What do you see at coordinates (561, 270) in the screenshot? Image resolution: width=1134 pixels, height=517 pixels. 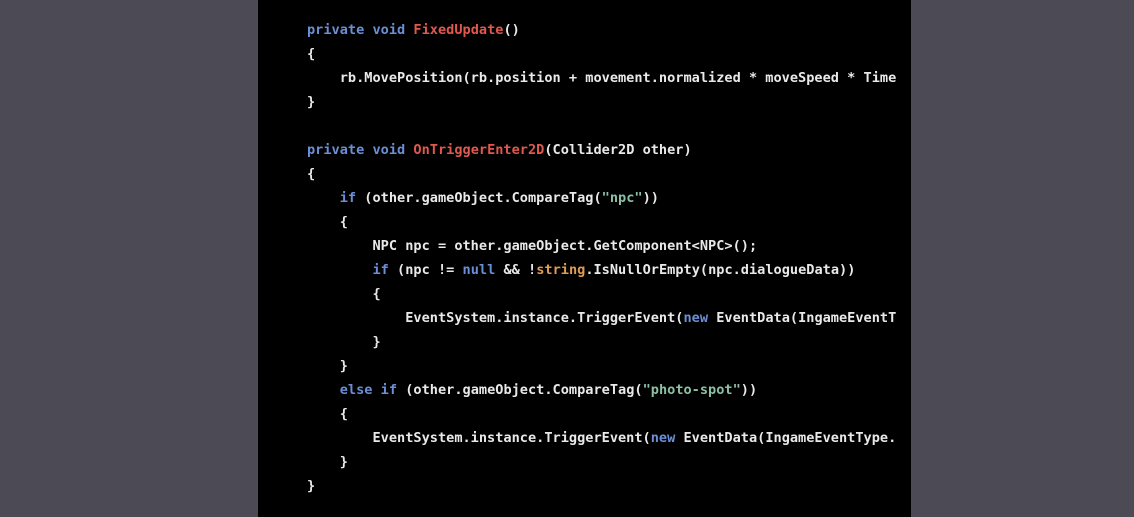 I see `code-token: string` at bounding box center [561, 270].